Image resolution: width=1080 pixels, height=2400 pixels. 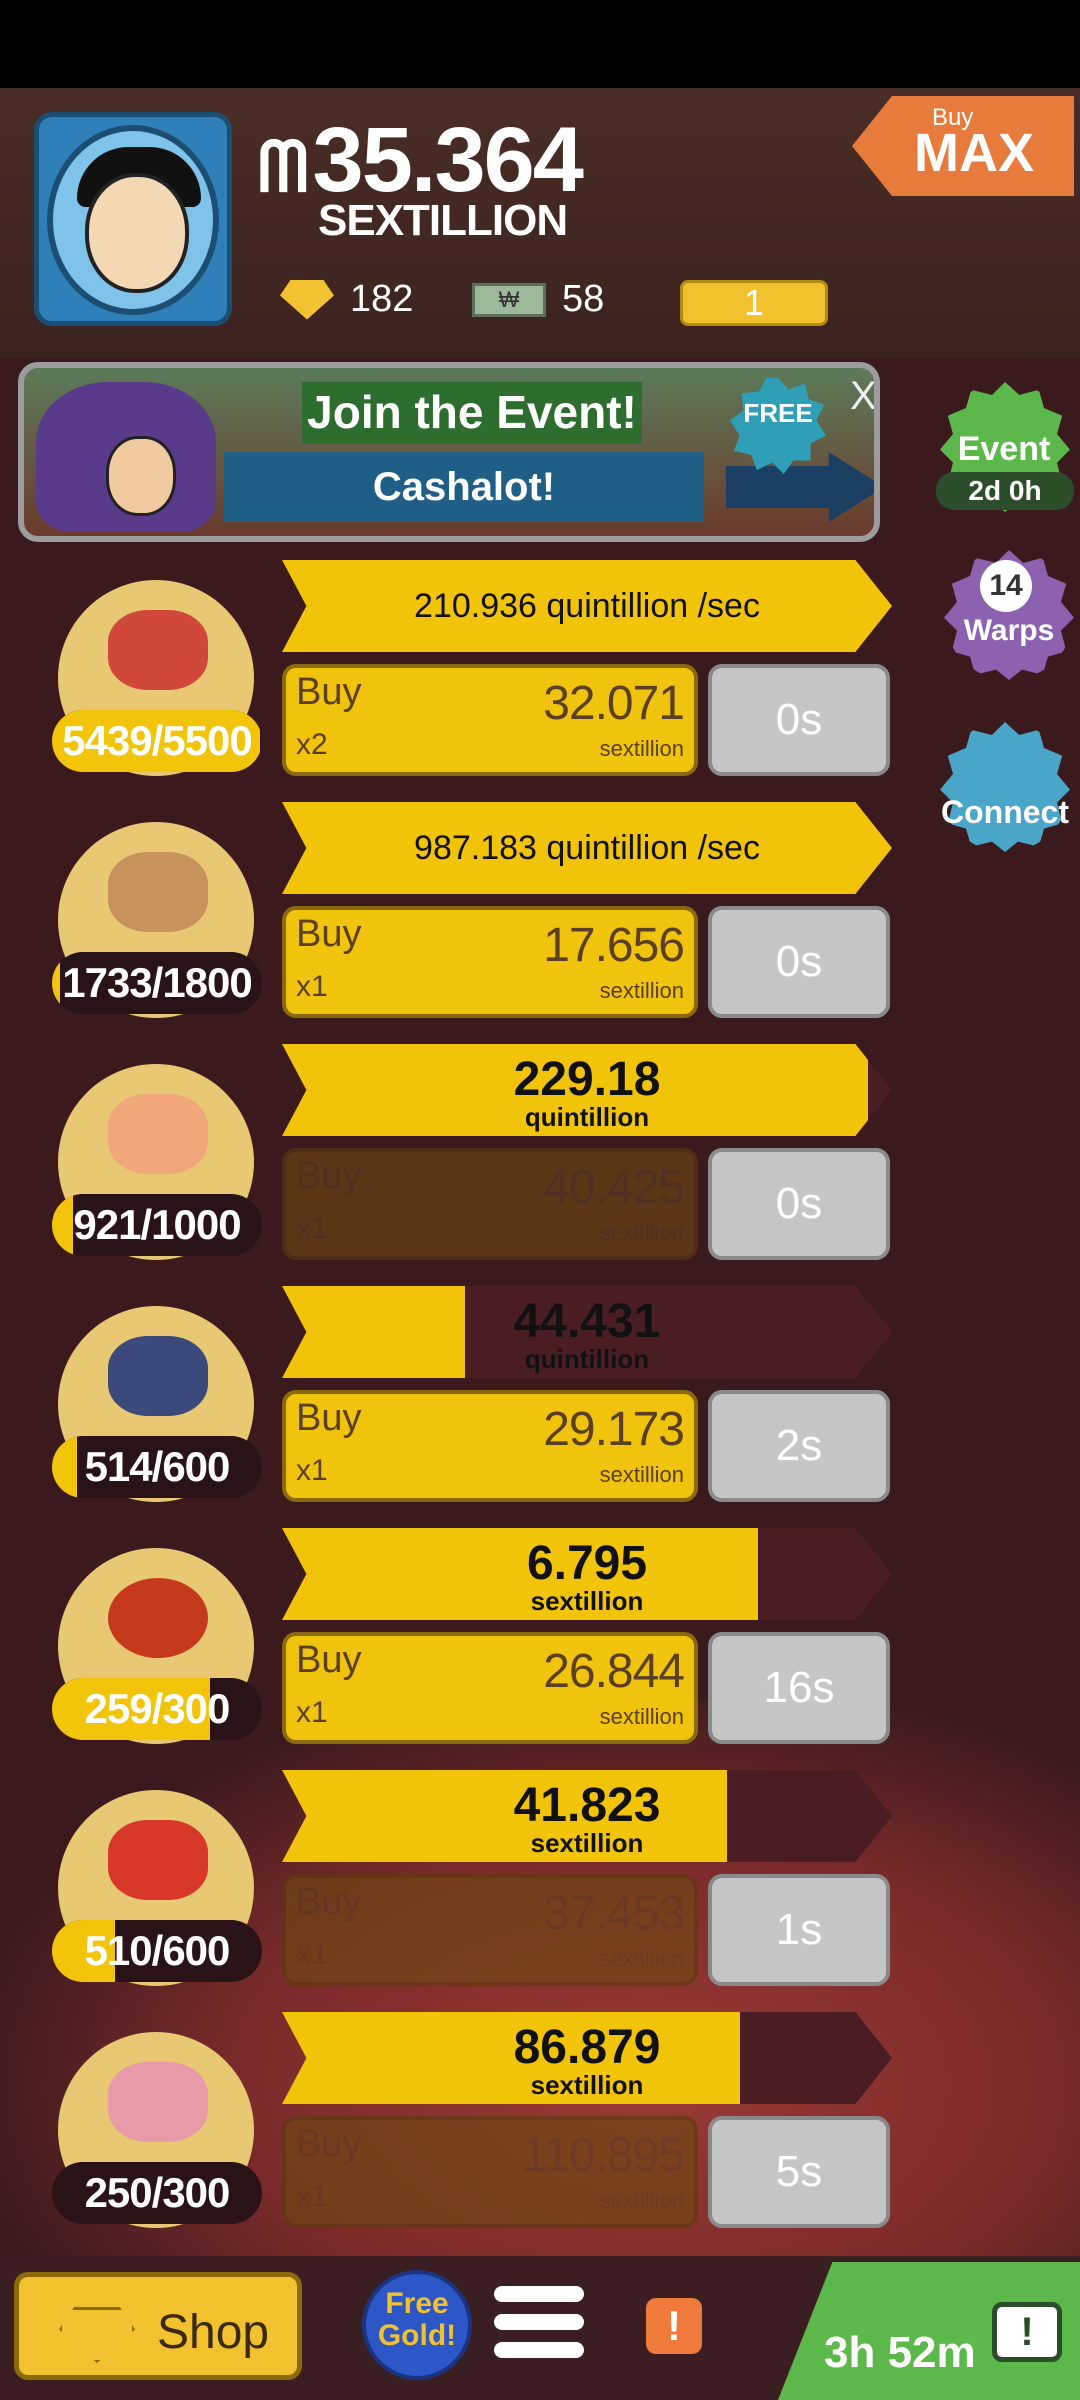 What do you see at coordinates (540, 44) in the screenshot?
I see `status-bar` at bounding box center [540, 44].